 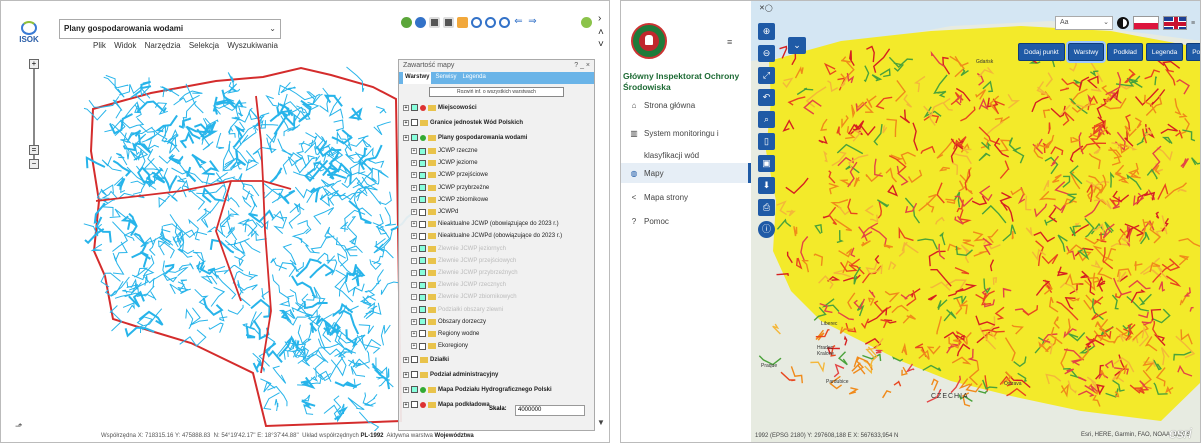 What do you see at coordinates (766, 207) in the screenshot?
I see `print-icon: ⎙` at bounding box center [766, 207].